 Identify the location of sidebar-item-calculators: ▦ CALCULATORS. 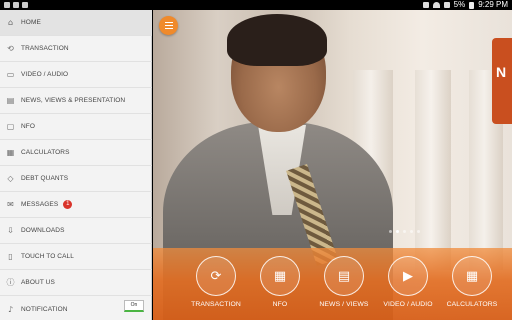
(76, 153).